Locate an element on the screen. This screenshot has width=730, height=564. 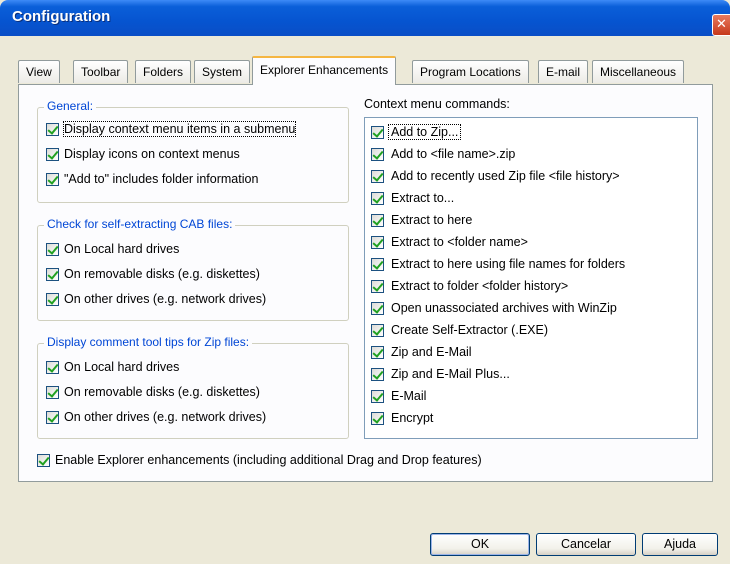
tooltips-removable-checkbox-row: On removable disks (e.g. diskettes) is located at coordinates (153, 392).